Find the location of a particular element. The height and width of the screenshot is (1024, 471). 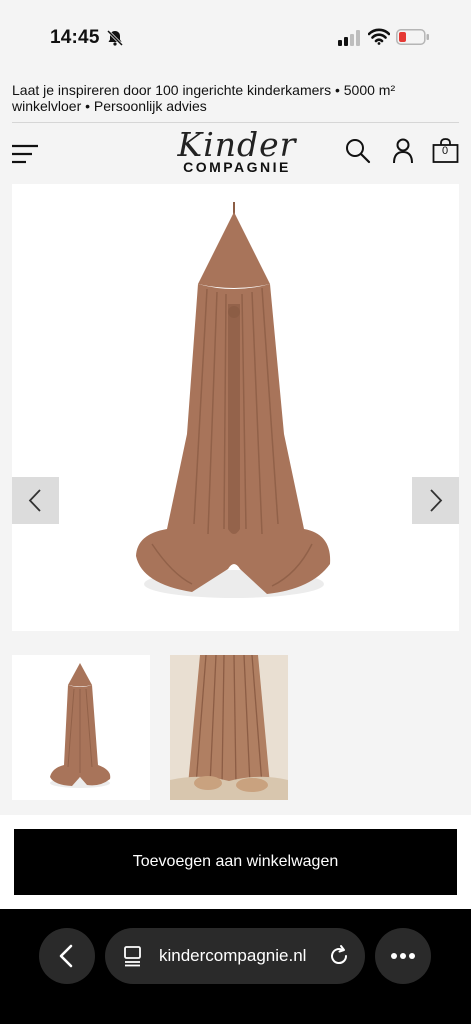

wifi-icon is located at coordinates (379, 36).